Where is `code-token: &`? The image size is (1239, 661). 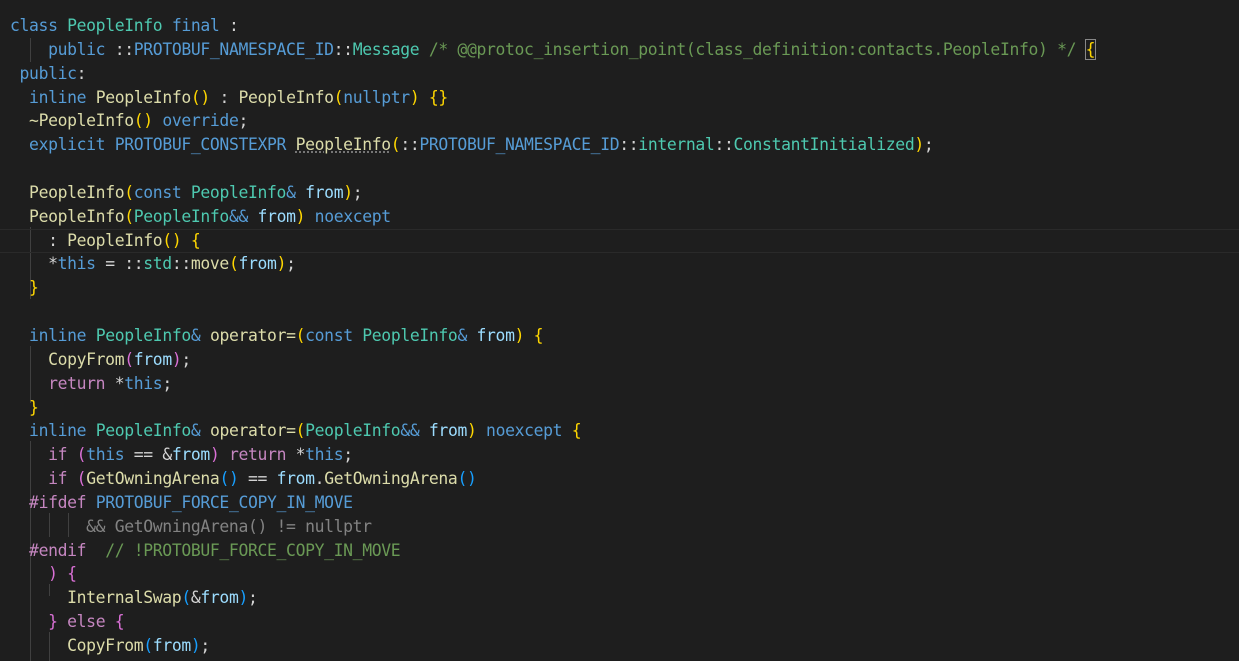
code-token: & is located at coordinates (291, 192).